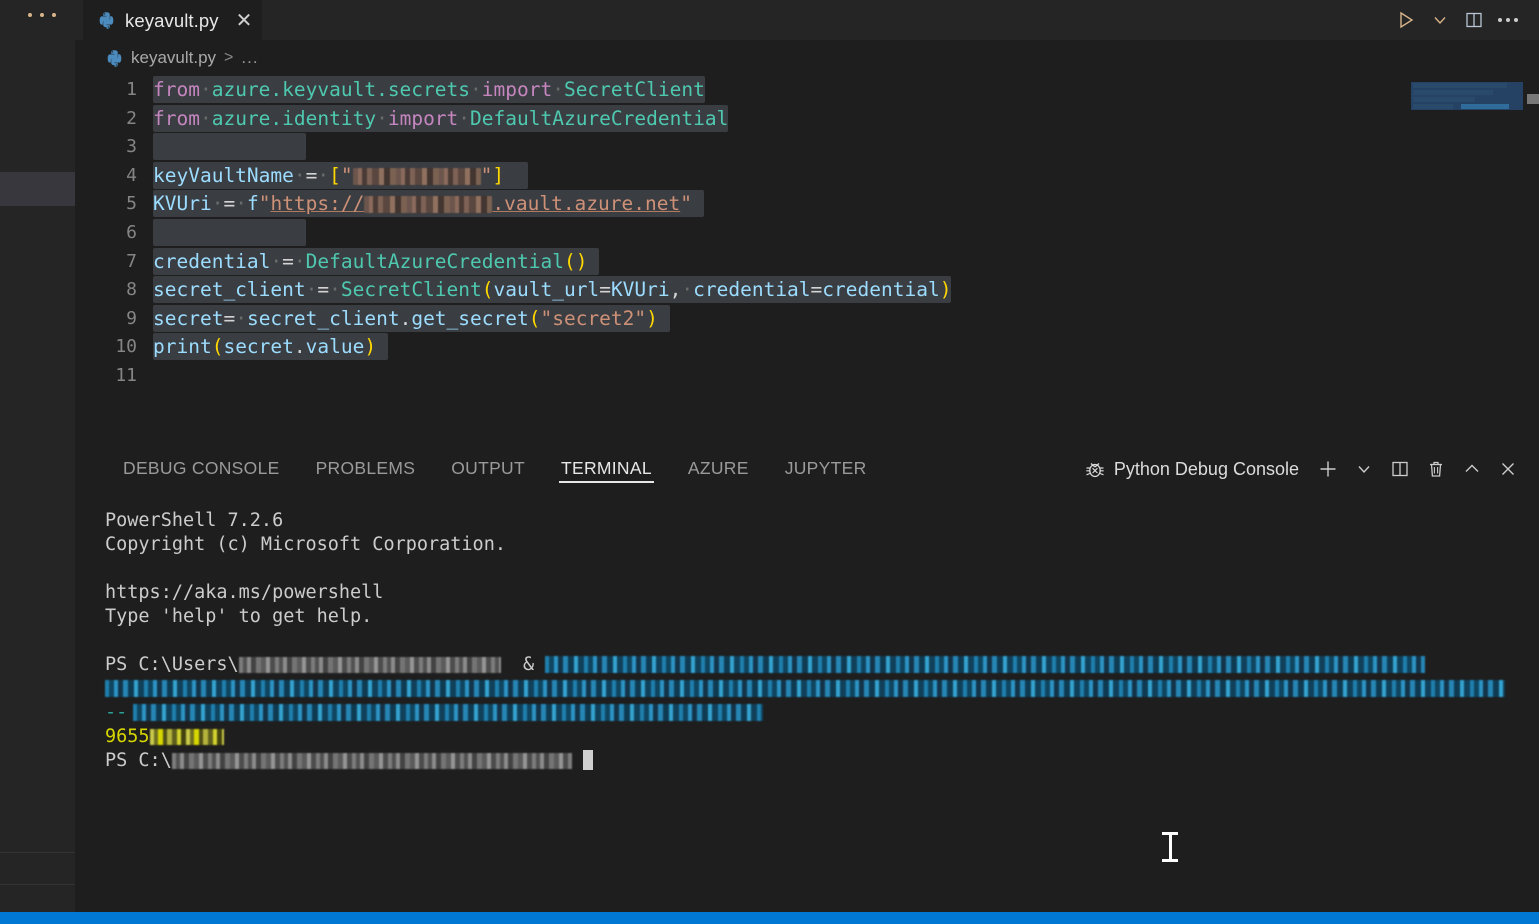  Describe the element at coordinates (42, 15) in the screenshot. I see `sidebar-more-icon` at that location.